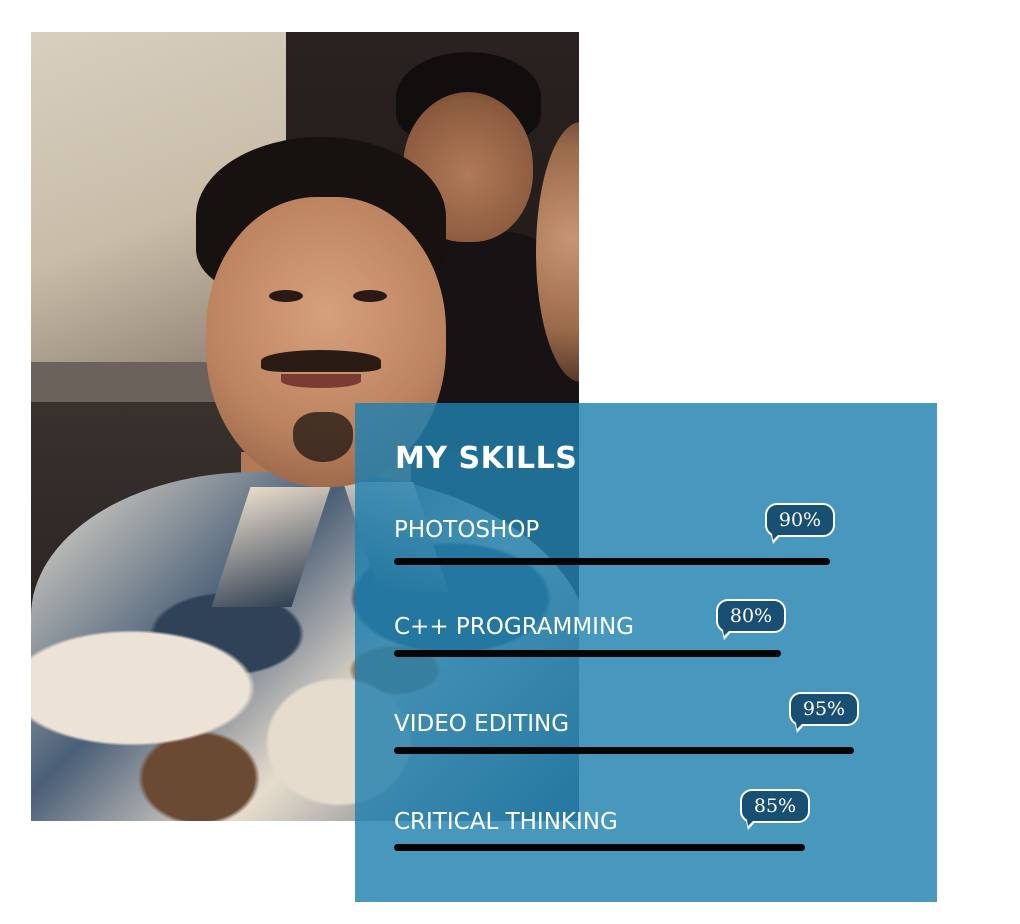 Image resolution: width=1020 pixels, height=924 pixels. I want to click on photo-mouth, so click(321, 381).